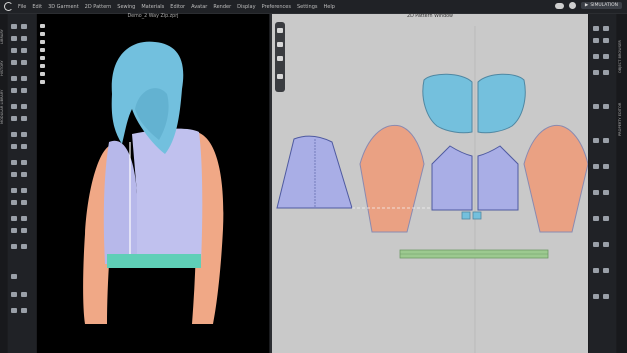 Image resolution: width=627 pixels, height=353 pixels. I want to click on view-texture-icon, so click(42, 66).